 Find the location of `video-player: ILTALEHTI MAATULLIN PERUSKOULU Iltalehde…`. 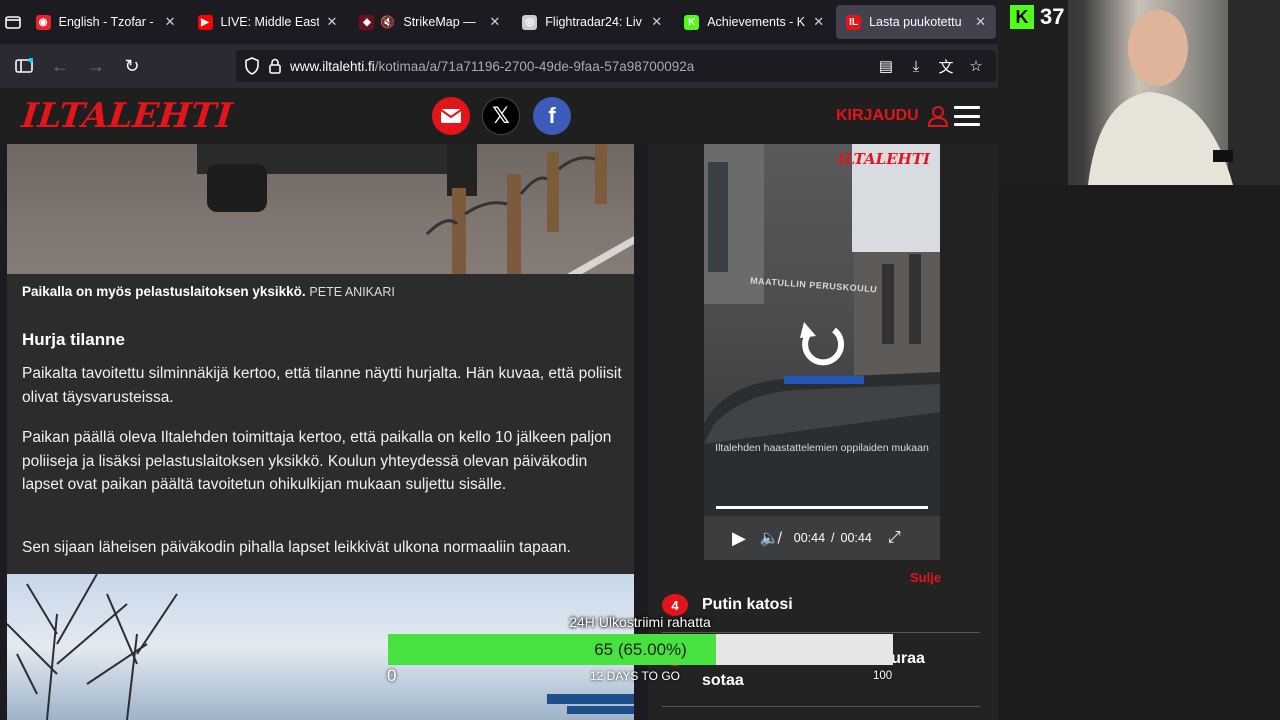

video-player: ILTALEHTI MAATULLIN PERUSKOULU Iltalehde… is located at coordinates (822, 352).